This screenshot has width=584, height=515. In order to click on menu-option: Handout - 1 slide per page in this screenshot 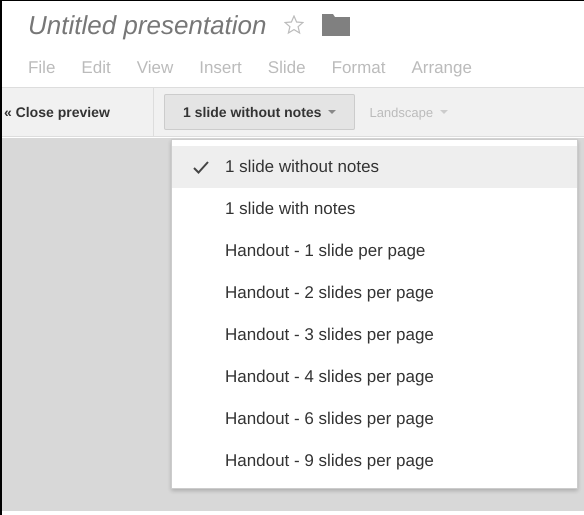, I will do `click(374, 251)`.